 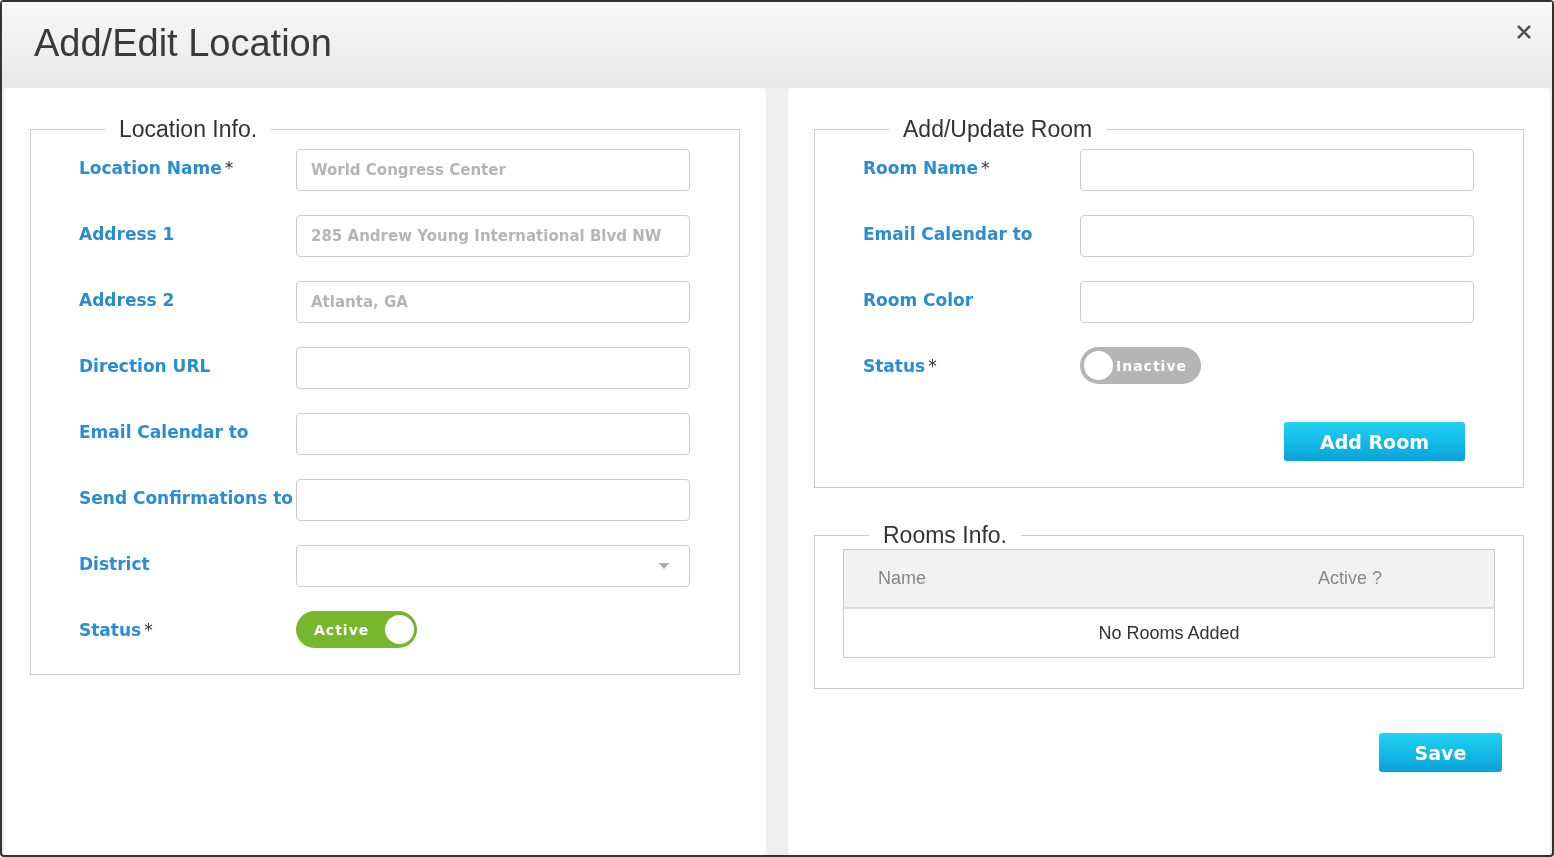 What do you see at coordinates (664, 566) in the screenshot?
I see `caret-icon` at bounding box center [664, 566].